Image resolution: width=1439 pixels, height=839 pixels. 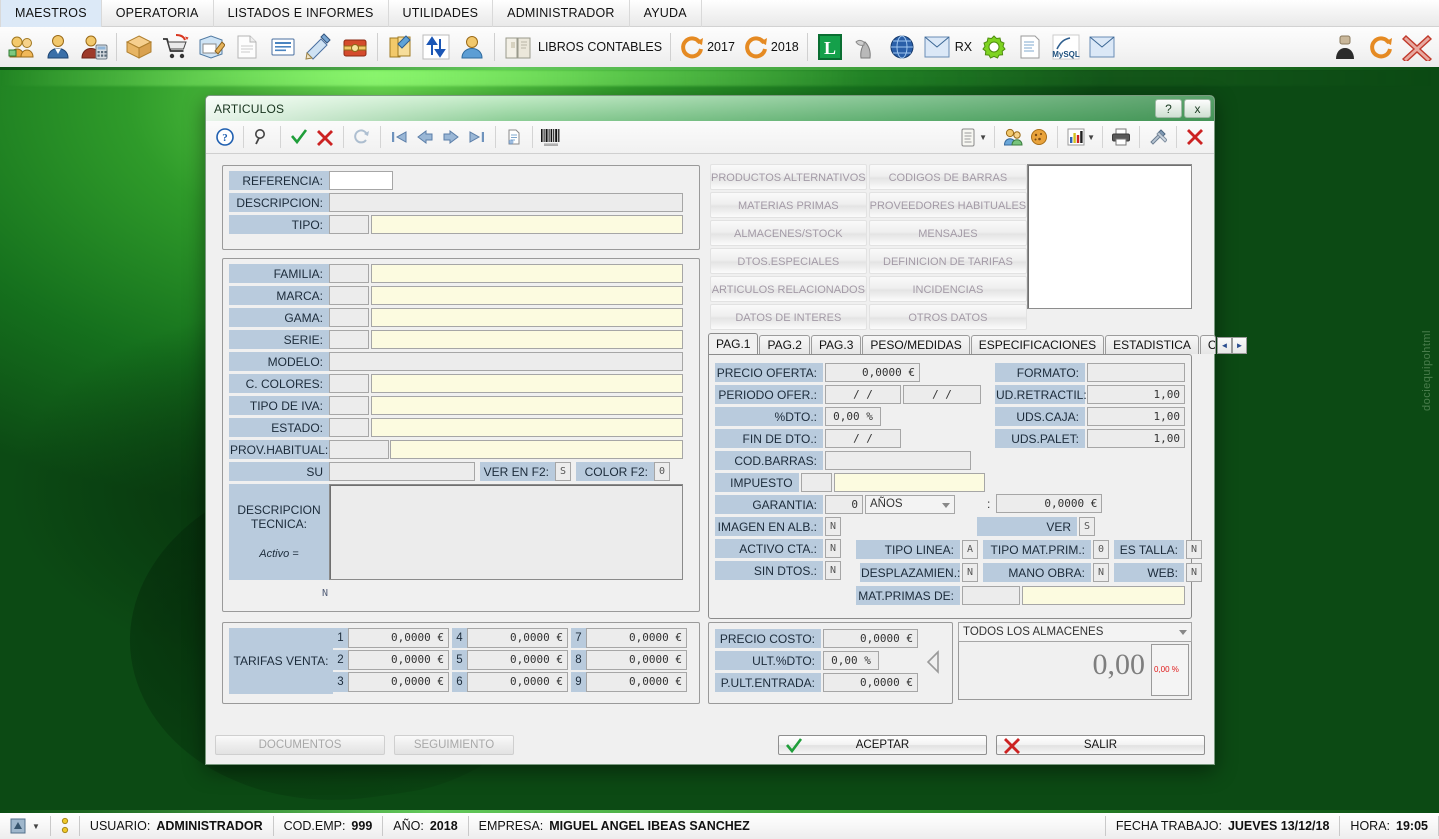 What do you see at coordinates (349, 405) in the screenshot?
I see `tipo-de-iva-code-input` at bounding box center [349, 405].